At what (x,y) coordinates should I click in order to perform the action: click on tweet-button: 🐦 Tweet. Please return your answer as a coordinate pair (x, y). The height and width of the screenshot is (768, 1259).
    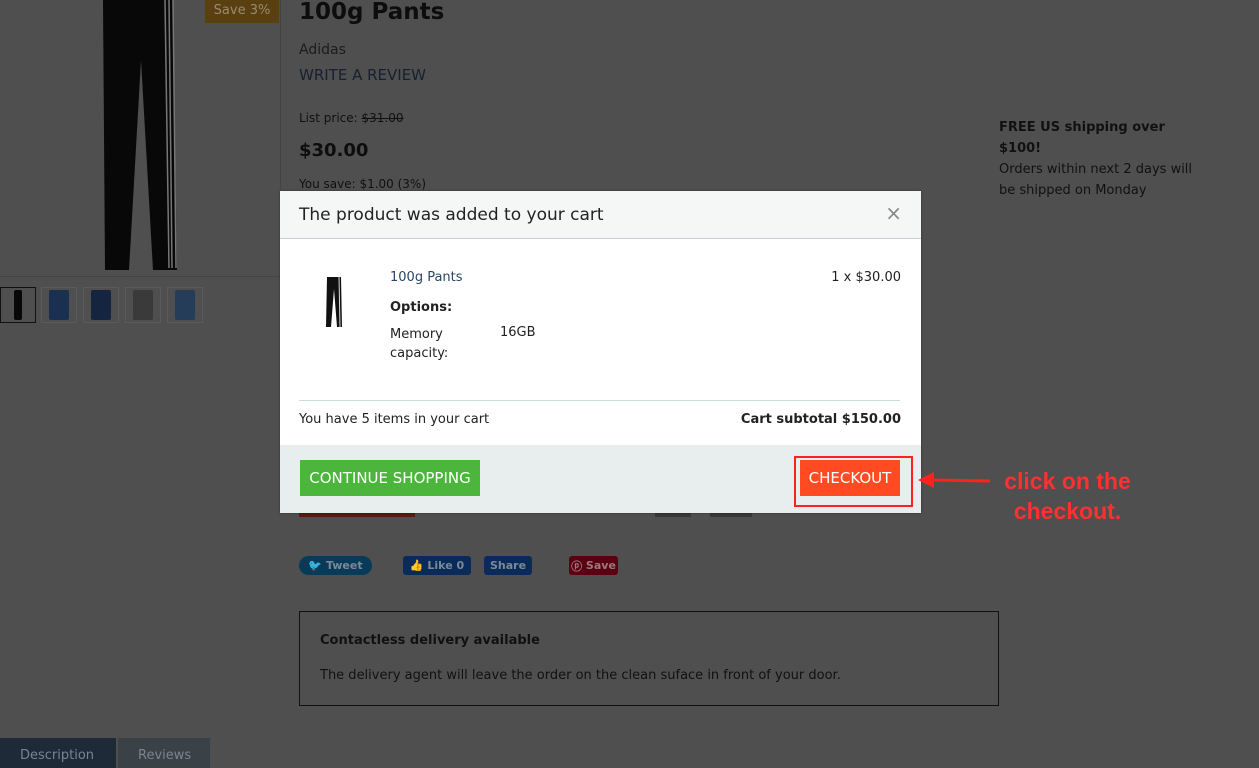
    Looking at the image, I should click on (335, 565).